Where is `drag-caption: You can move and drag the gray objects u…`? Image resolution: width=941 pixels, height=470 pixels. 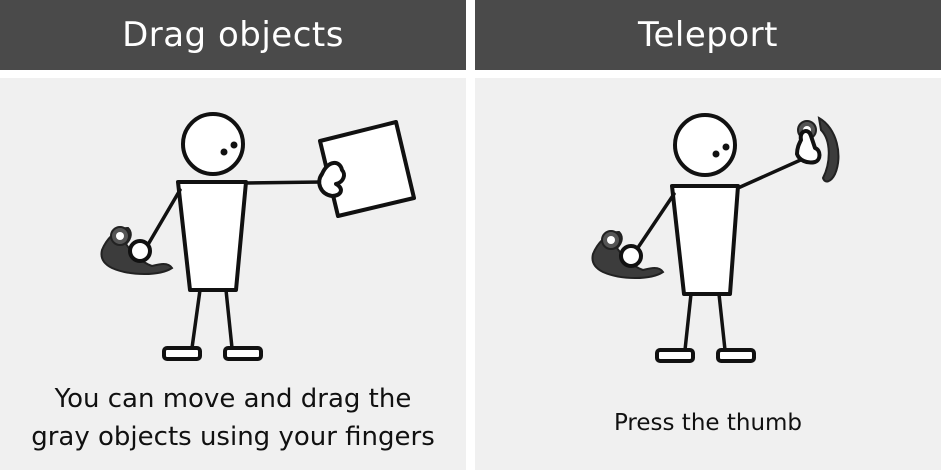
drag-caption: You can move and drag the gray objects u… is located at coordinates (233, 418).